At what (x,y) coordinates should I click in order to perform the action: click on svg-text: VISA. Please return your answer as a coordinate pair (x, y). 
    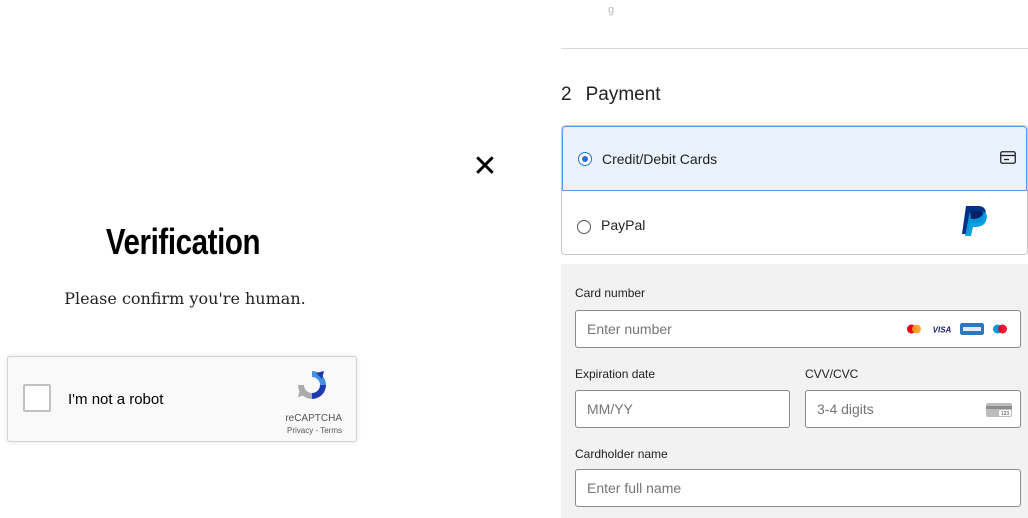
    Looking at the image, I should click on (942, 330).